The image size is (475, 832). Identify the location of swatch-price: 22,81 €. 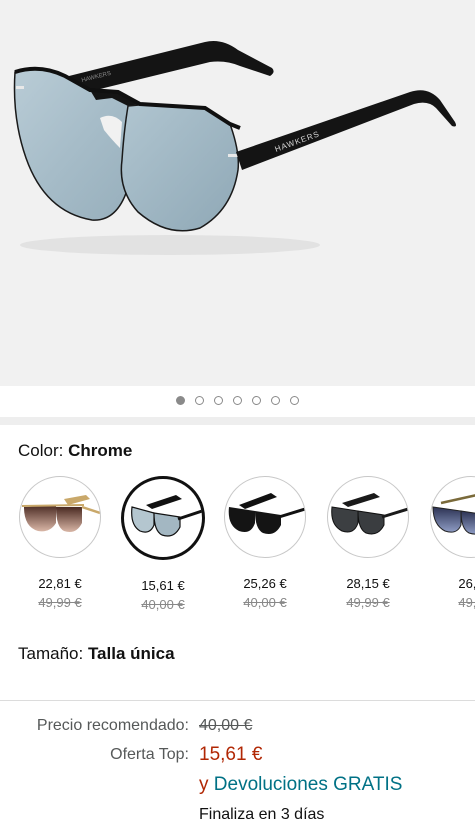
(60, 583).